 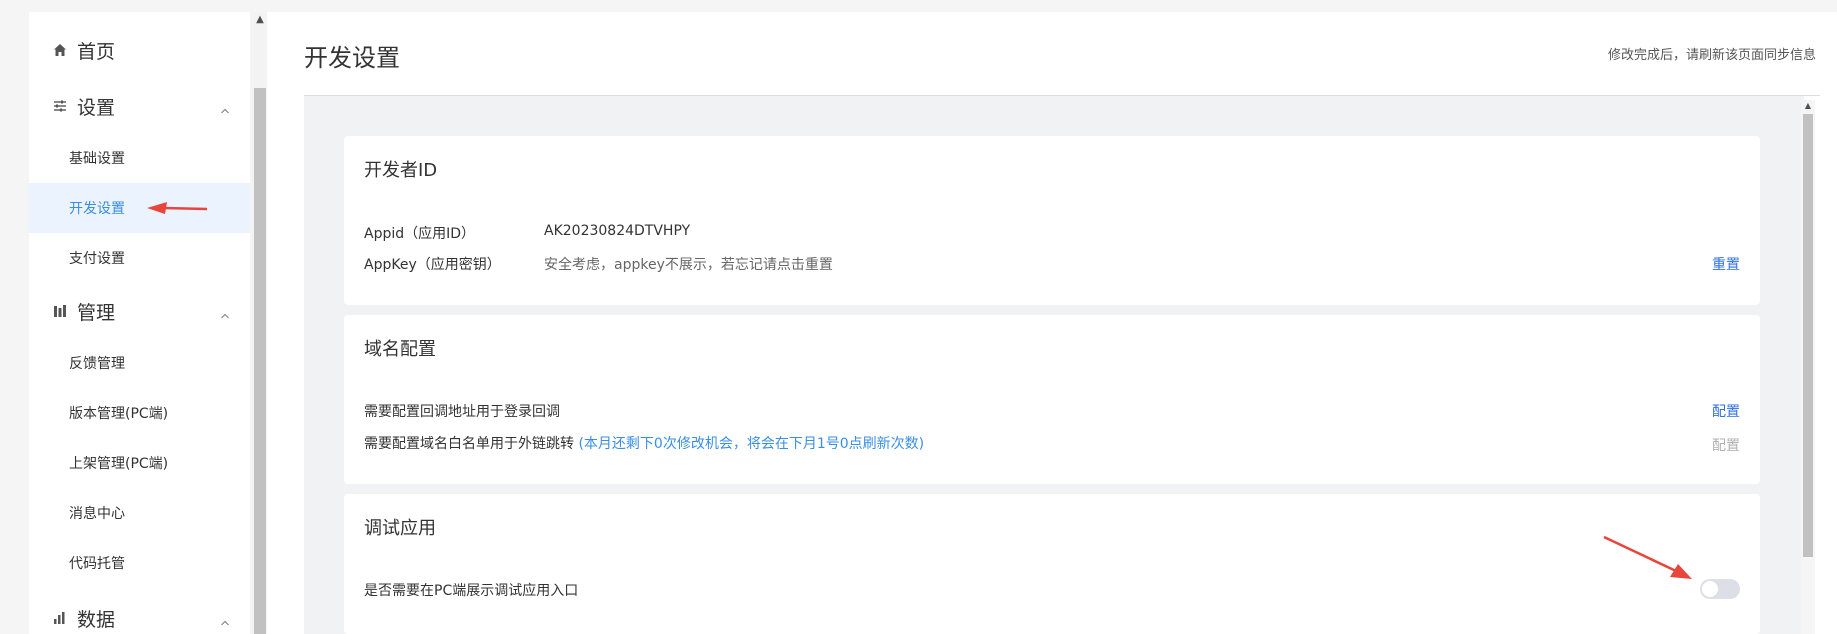 What do you see at coordinates (1711, 55) in the screenshot?
I see `page-hint: 修改完成后，请刷新该页面同步信息` at bounding box center [1711, 55].